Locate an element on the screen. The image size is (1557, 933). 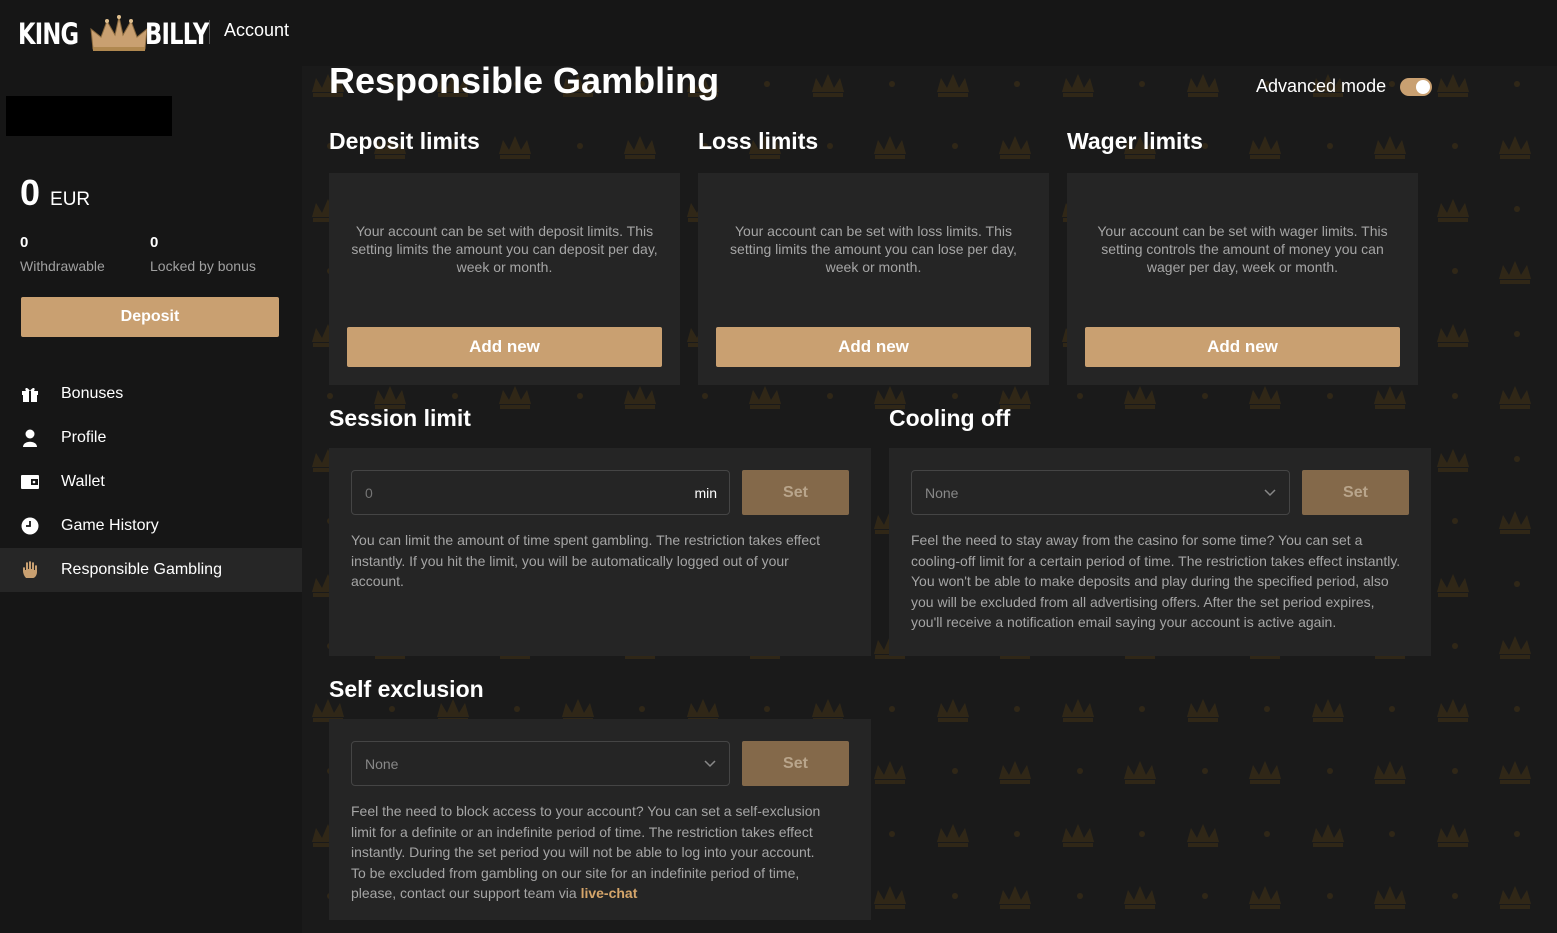
deposit-limits-title: Deposit limits is located at coordinates (404, 141).